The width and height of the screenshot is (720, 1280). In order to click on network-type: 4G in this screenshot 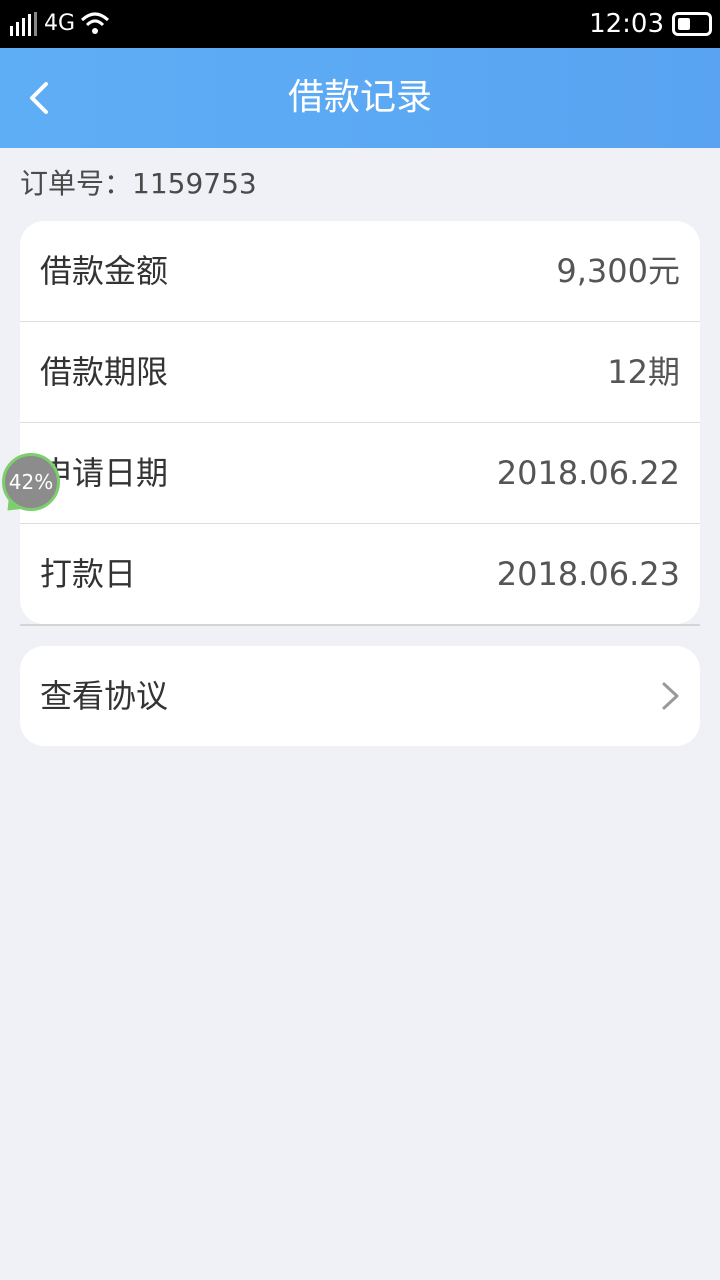, I will do `click(60, 23)`.